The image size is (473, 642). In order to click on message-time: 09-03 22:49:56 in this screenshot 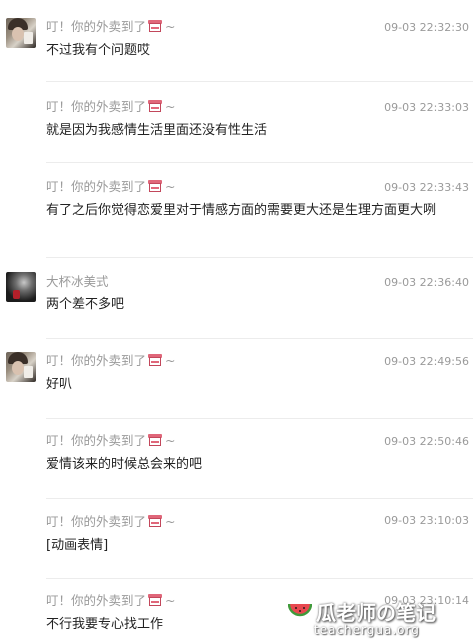, I will do `click(426, 361)`.